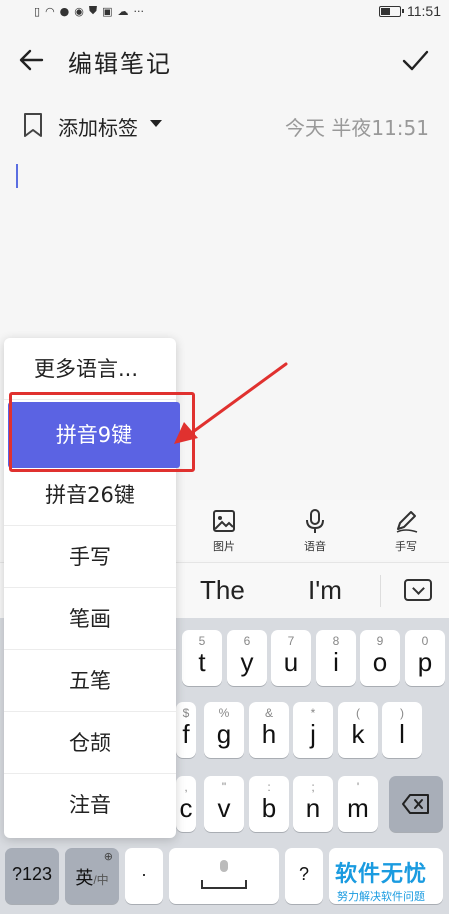 The width and height of the screenshot is (449, 914). What do you see at coordinates (315, 546) in the screenshot?
I see `voice-tool-label: 语音` at bounding box center [315, 546].